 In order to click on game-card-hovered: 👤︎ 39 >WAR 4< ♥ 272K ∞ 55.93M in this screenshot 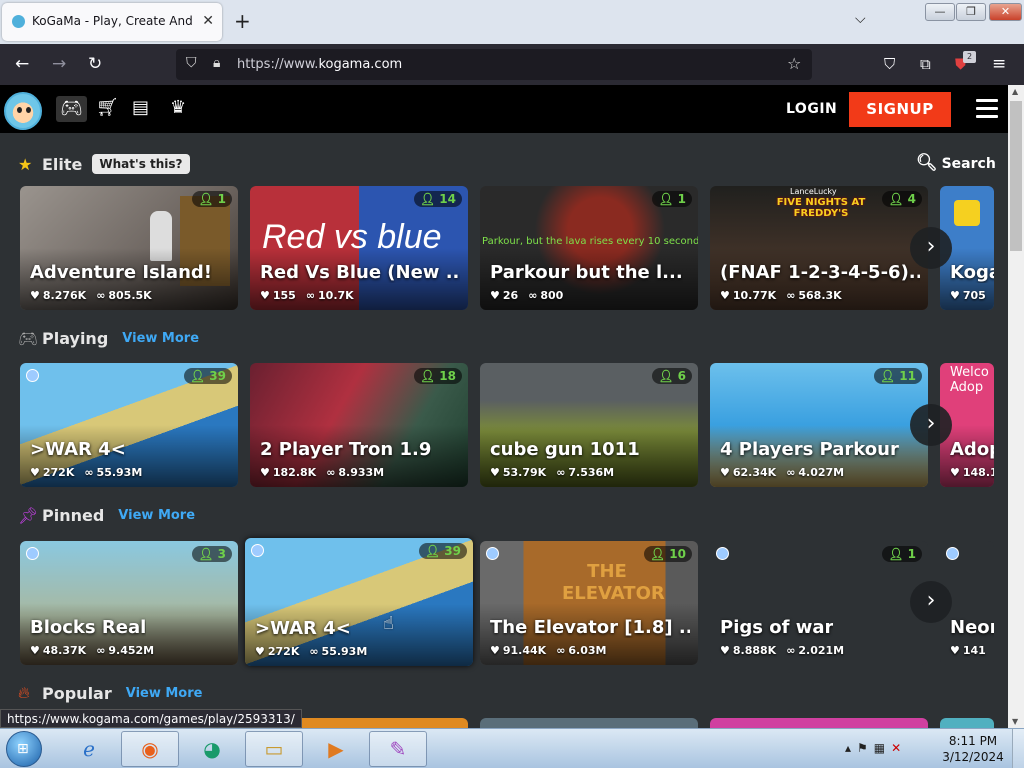, I will do `click(359, 602)`.